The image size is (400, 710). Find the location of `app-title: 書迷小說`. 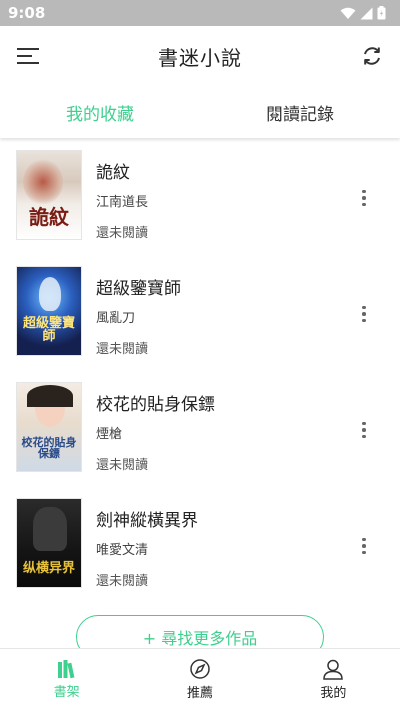

app-title: 書迷小說 is located at coordinates (200, 57).